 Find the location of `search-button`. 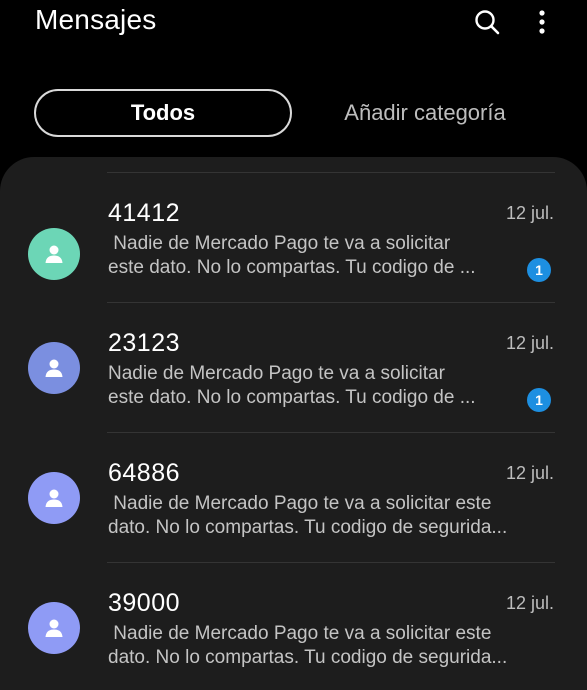

search-button is located at coordinates (487, 22).